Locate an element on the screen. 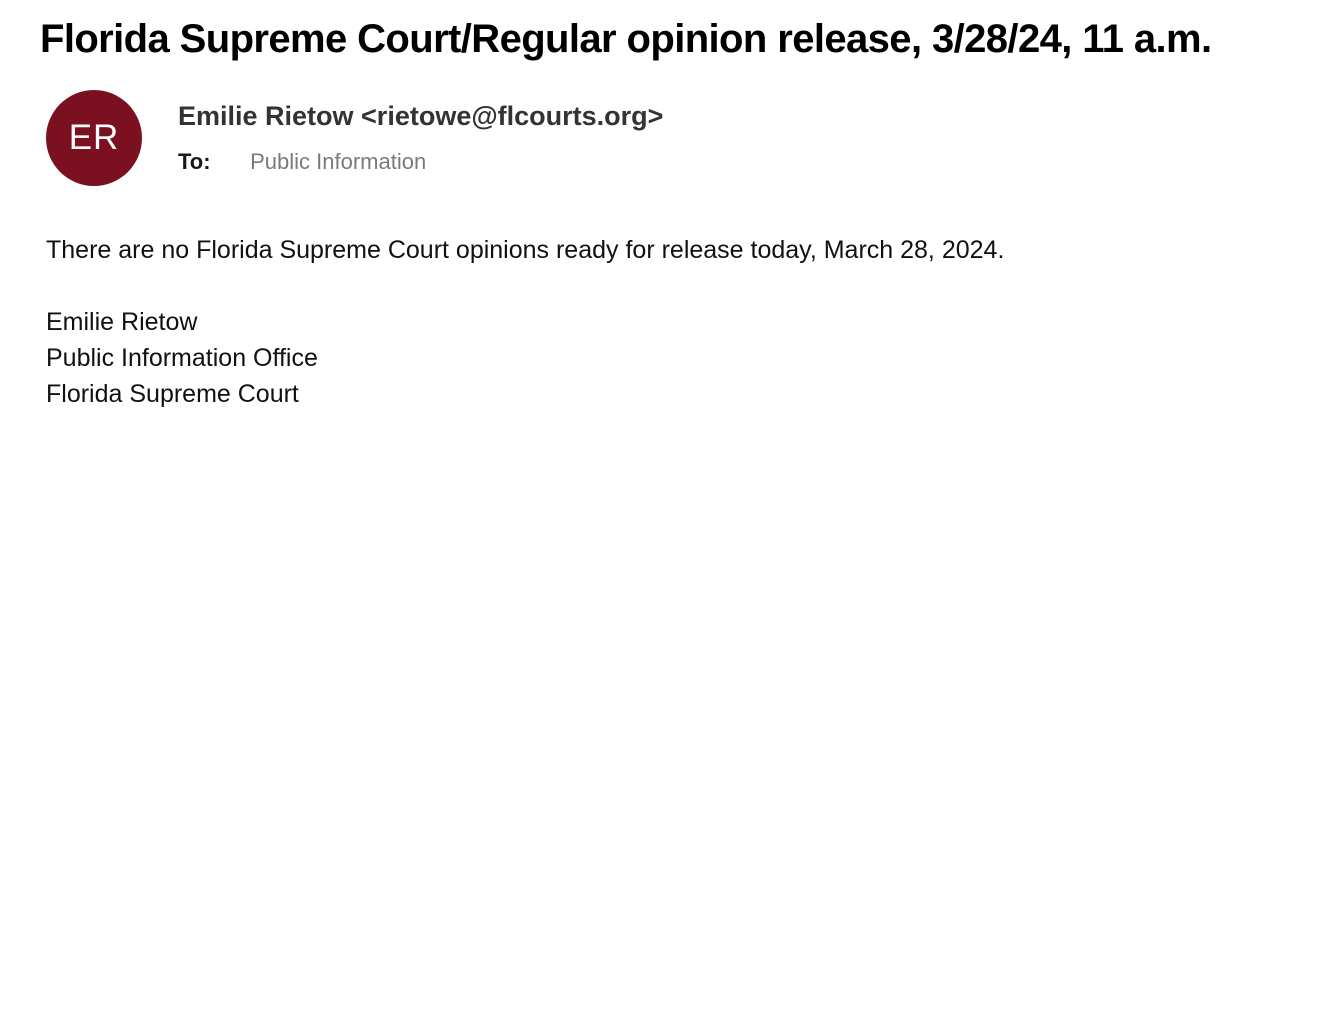  sender-avatar: ER is located at coordinates (94, 138).